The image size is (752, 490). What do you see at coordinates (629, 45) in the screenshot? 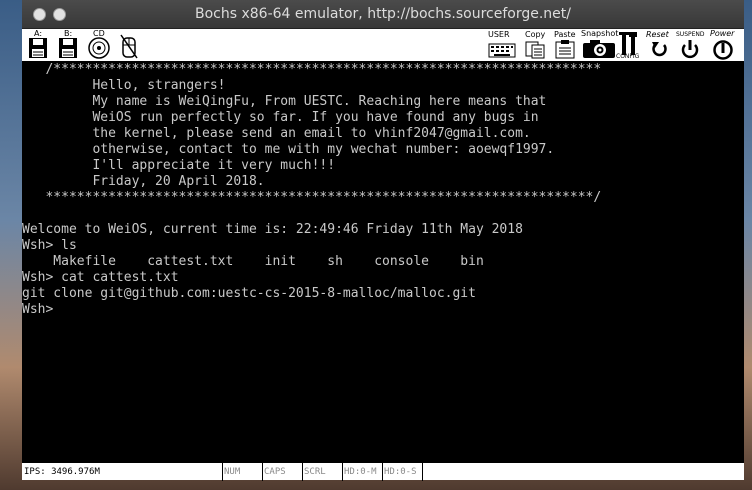
I see `config-button: CONFIG` at bounding box center [629, 45].